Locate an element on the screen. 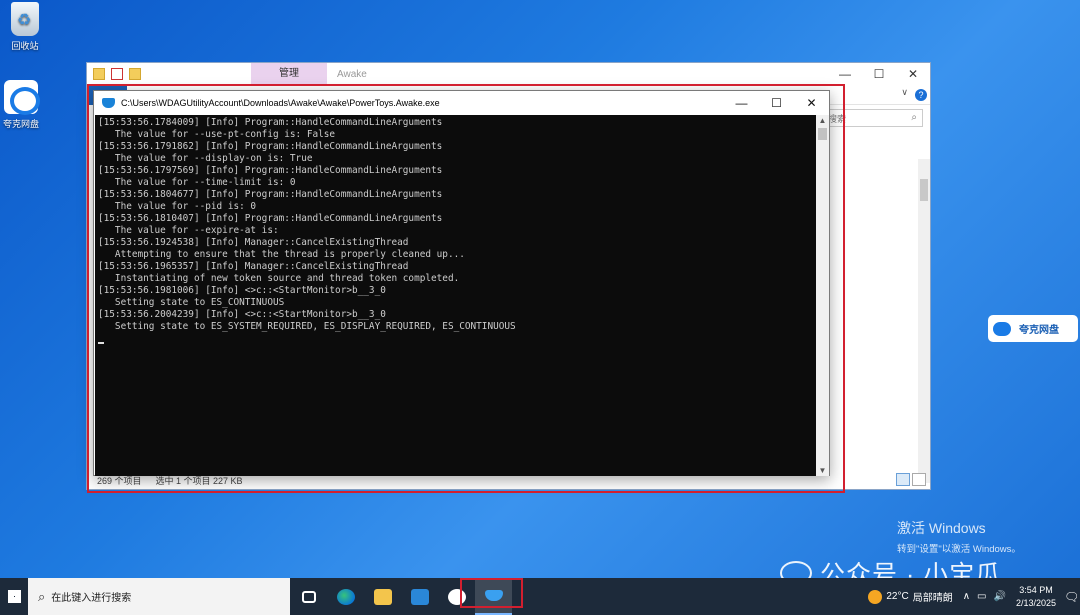 The image size is (1080, 615). activate-subtitle: 转到"设置"以激活 Windows。 is located at coordinates (959, 549).